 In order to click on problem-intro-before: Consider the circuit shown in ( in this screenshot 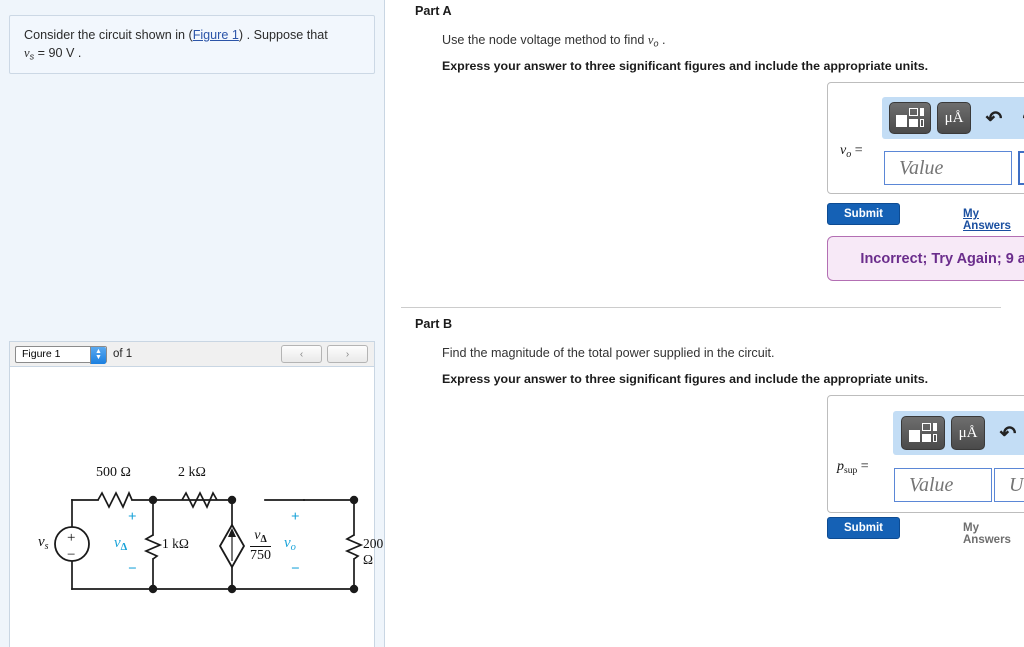, I will do `click(108, 35)`.